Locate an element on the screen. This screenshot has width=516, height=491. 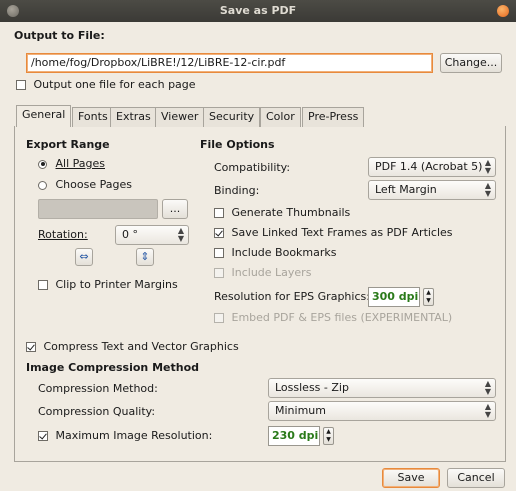
max-resolution-checkbox is located at coordinates (43, 436).